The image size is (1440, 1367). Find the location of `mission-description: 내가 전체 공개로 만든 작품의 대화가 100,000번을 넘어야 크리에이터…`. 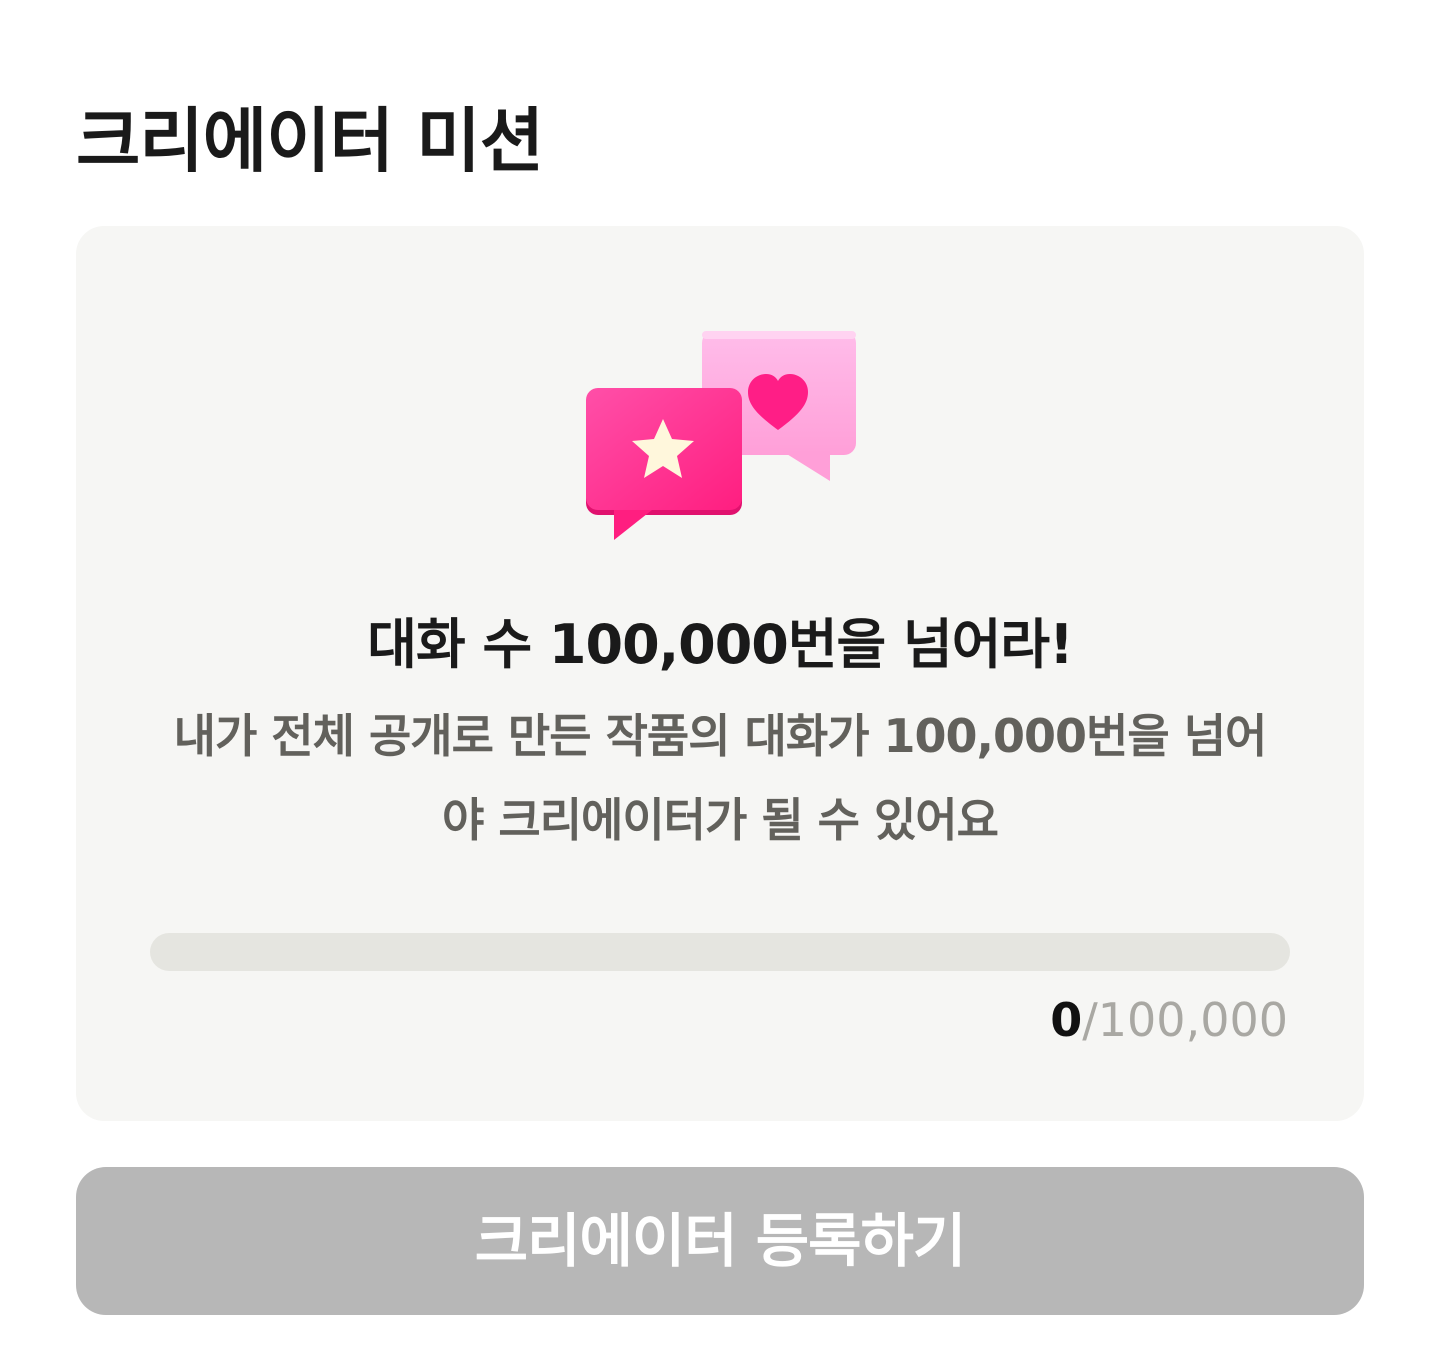

mission-description: 내가 전체 공개로 만든 작품의 대화가 100,000번을 넘어야 크리에이터… is located at coordinates (720, 778).